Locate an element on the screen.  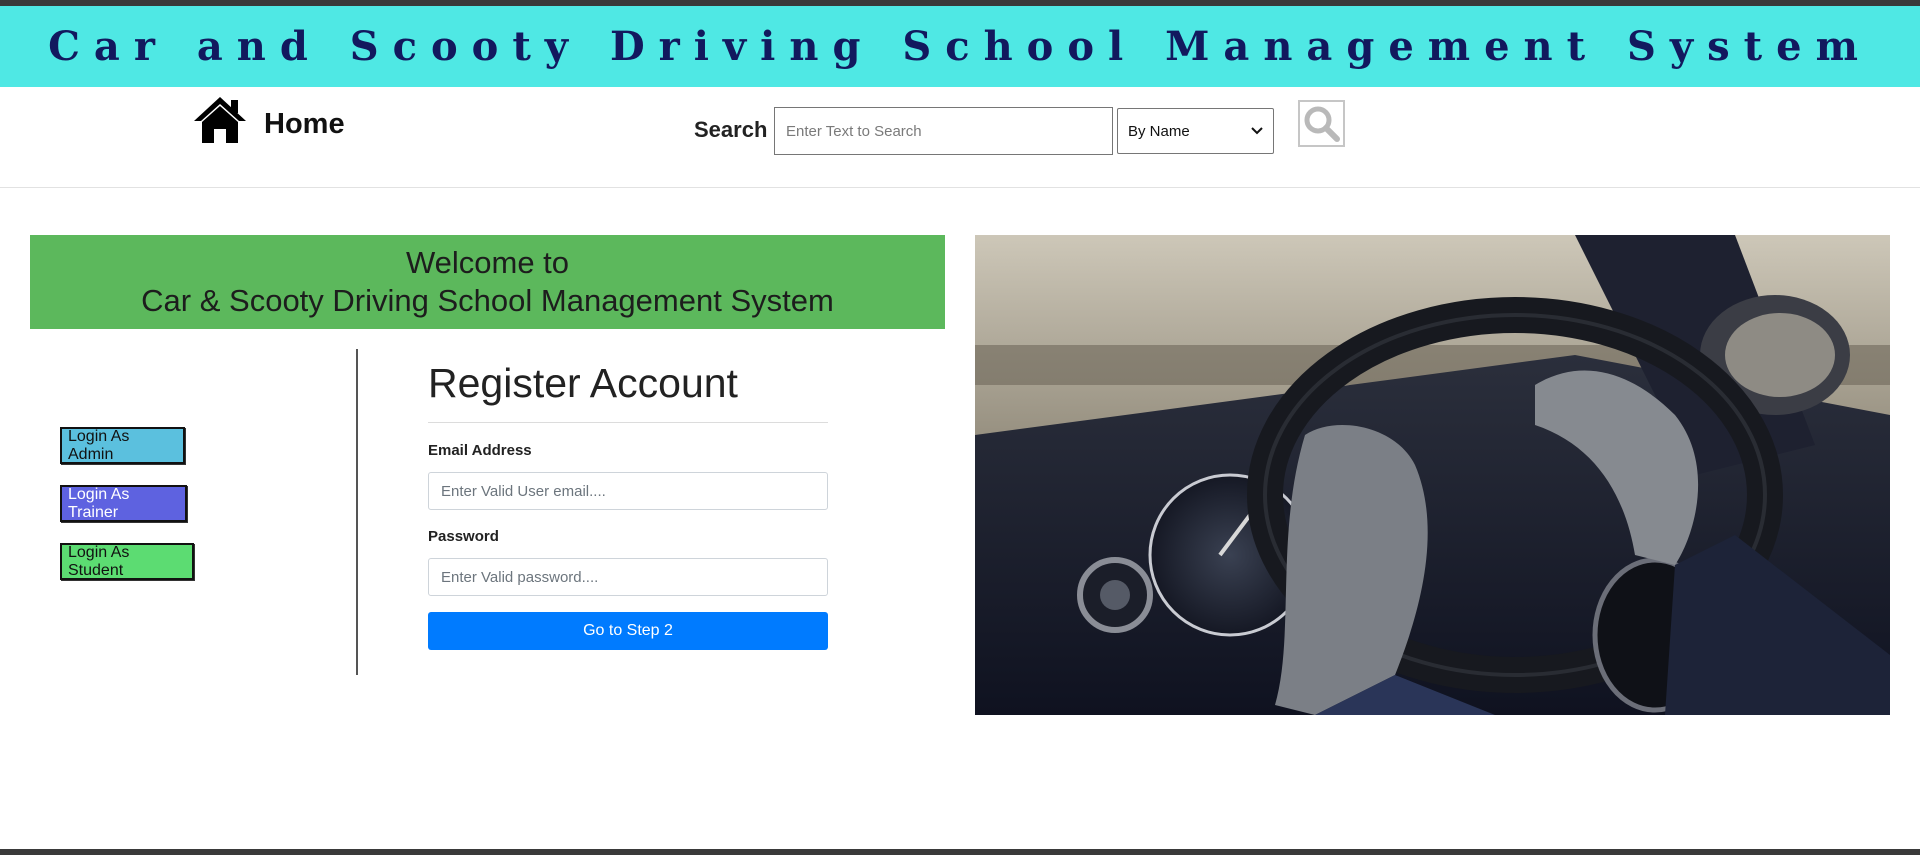
welcome-line-1: Welcome to is located at coordinates (487, 262).